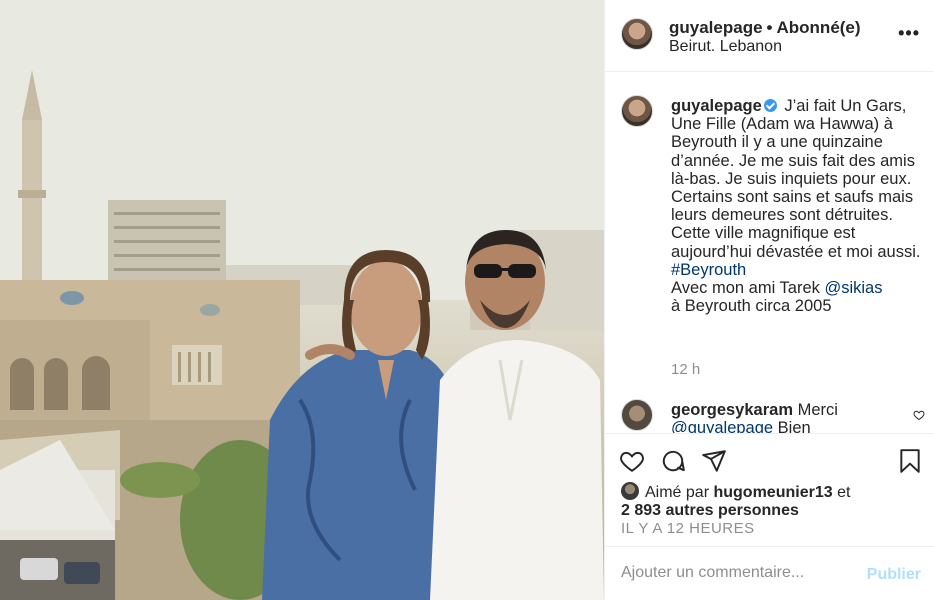  Describe the element at coordinates (909, 33) in the screenshot. I see `more-horizontal-icon: •••` at that location.